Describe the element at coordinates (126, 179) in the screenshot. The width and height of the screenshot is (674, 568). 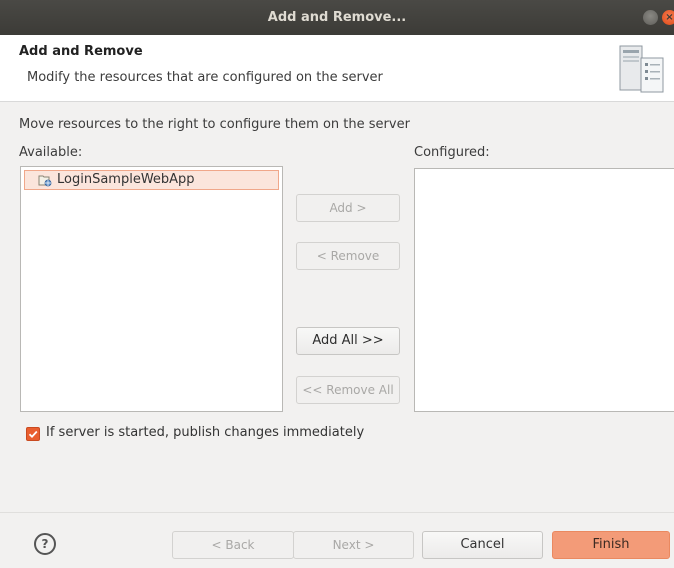
I see `list-item-label: LoginSampleWebApp` at that location.